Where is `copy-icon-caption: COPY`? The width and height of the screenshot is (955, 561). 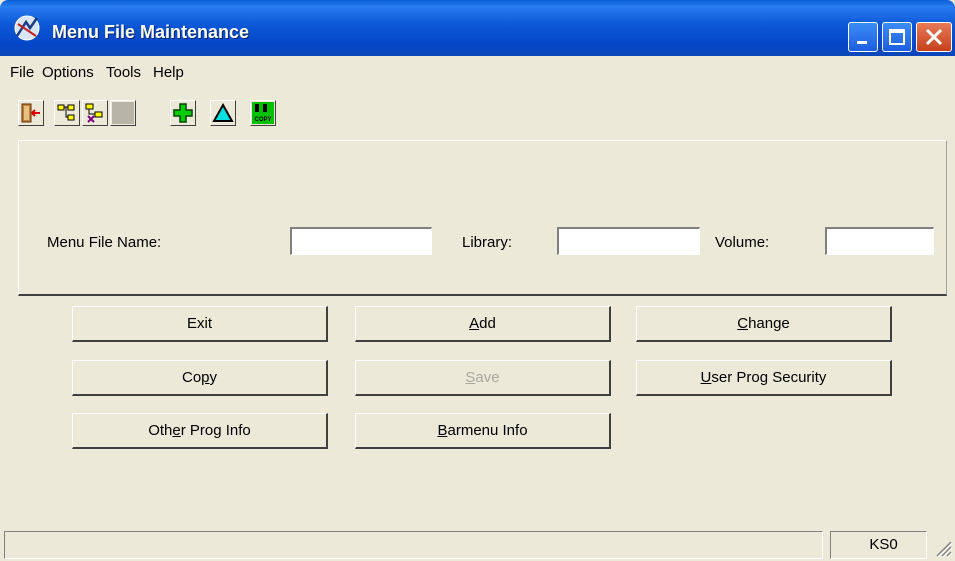
copy-icon-caption: COPY is located at coordinates (262, 120).